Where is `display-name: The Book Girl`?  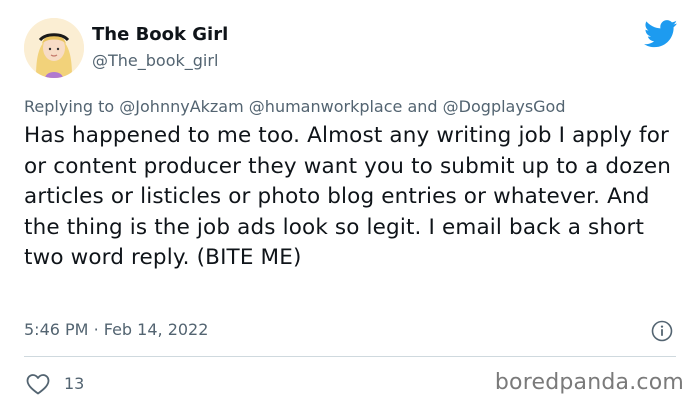
display-name: The Book Girl is located at coordinates (160, 34).